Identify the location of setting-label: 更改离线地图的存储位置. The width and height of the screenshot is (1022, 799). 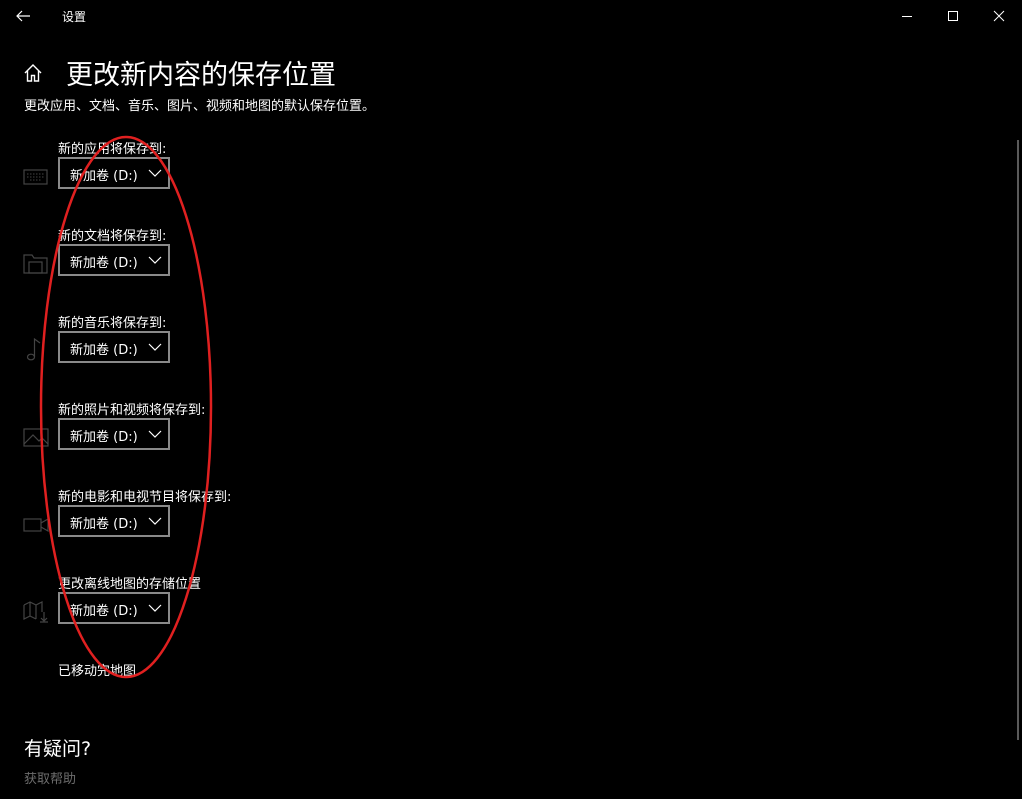
(130, 584).